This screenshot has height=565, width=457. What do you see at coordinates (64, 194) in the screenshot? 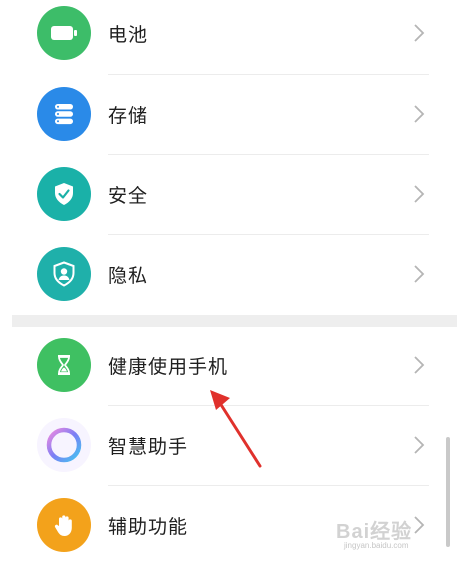
I see `shield-check-icon` at bounding box center [64, 194].